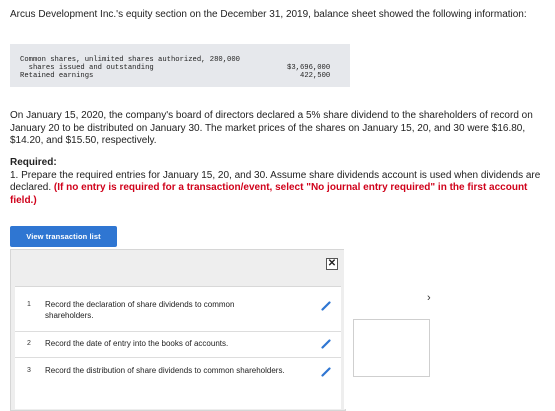 This screenshot has height=411, width=555. What do you see at coordinates (391, 348) in the screenshot?
I see `journal-entry-worksheet-box` at bounding box center [391, 348].